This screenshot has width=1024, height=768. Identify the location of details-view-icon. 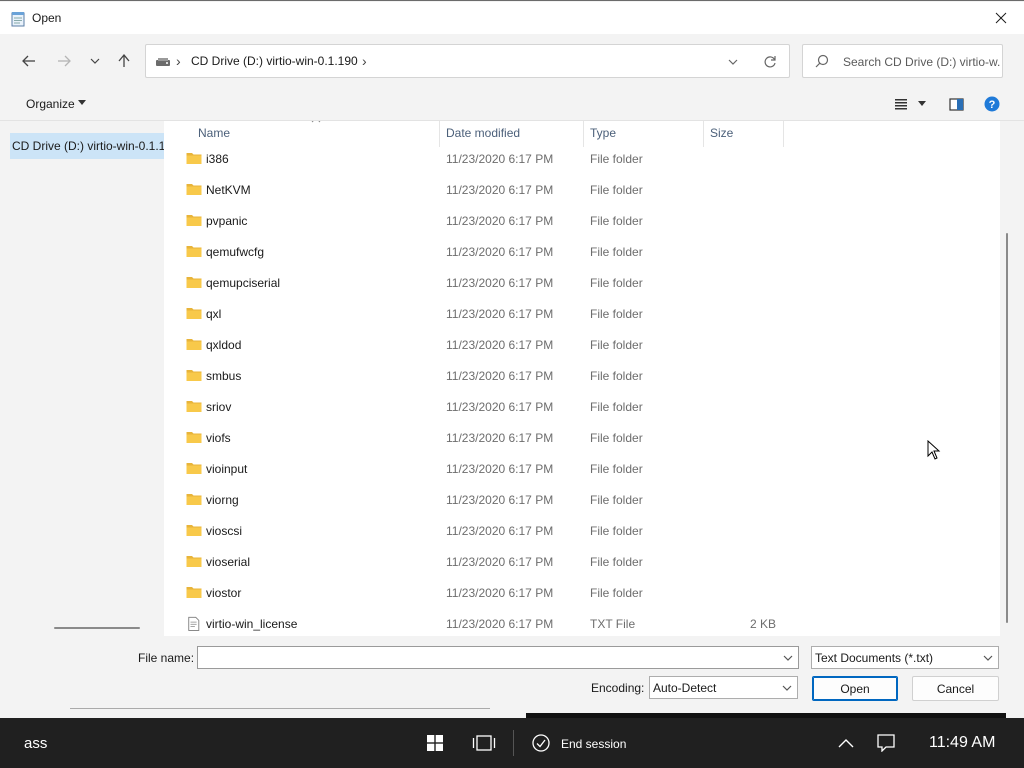
(901, 104).